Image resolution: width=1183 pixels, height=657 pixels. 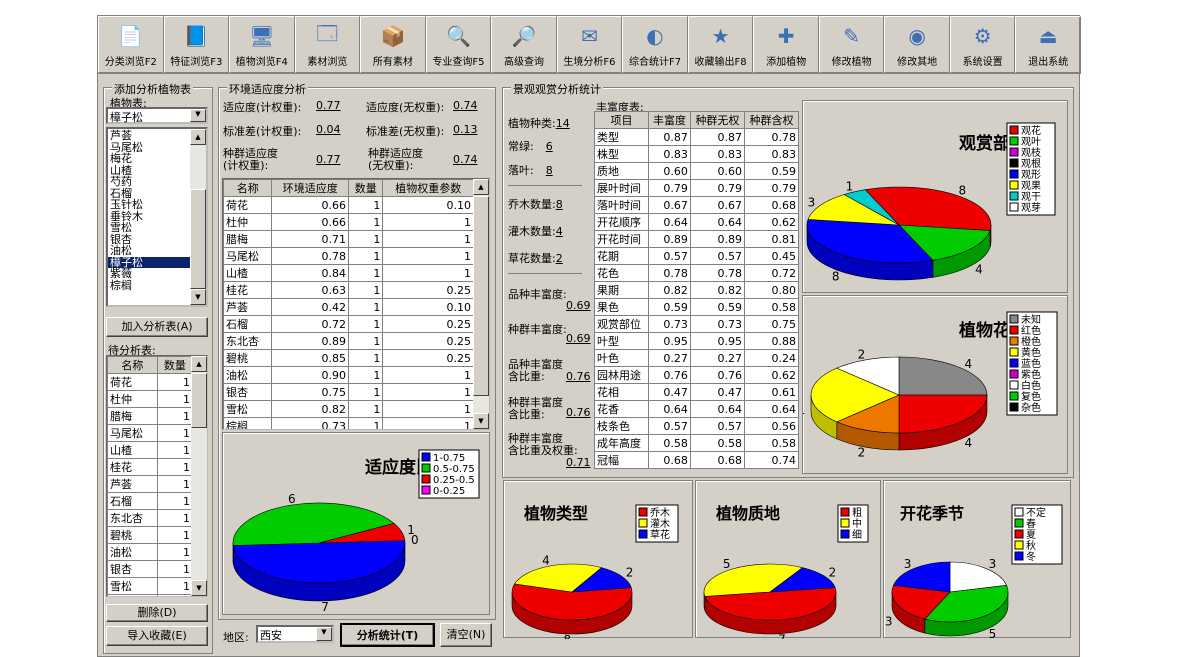 I want to click on table-row: 杜仲 0.66 1 1, so click(x=348, y=222).